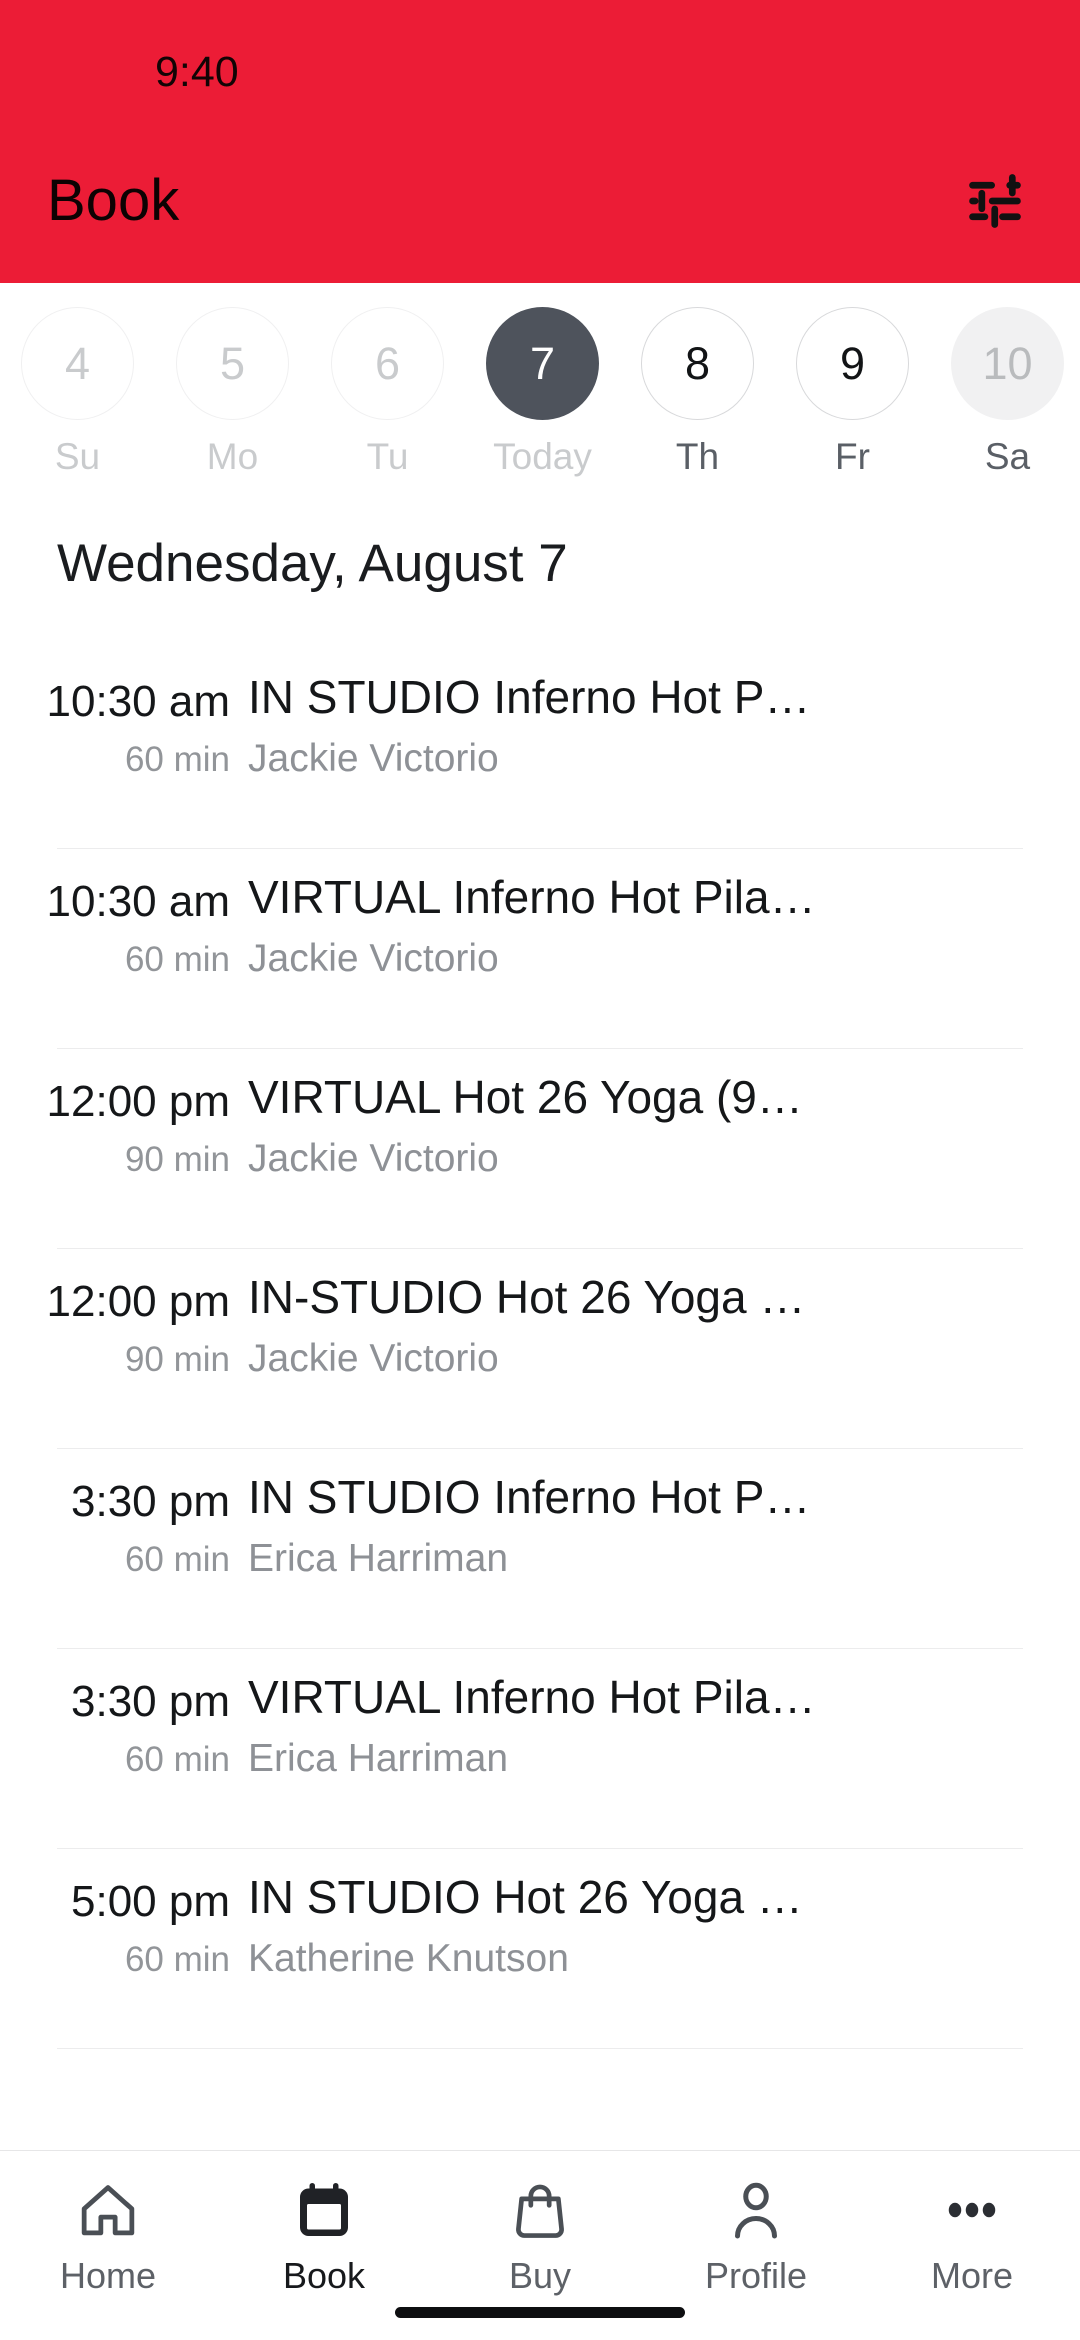 This screenshot has width=1080, height=2340. I want to click on date-picker-day-0: 4 Su, so click(77, 392).